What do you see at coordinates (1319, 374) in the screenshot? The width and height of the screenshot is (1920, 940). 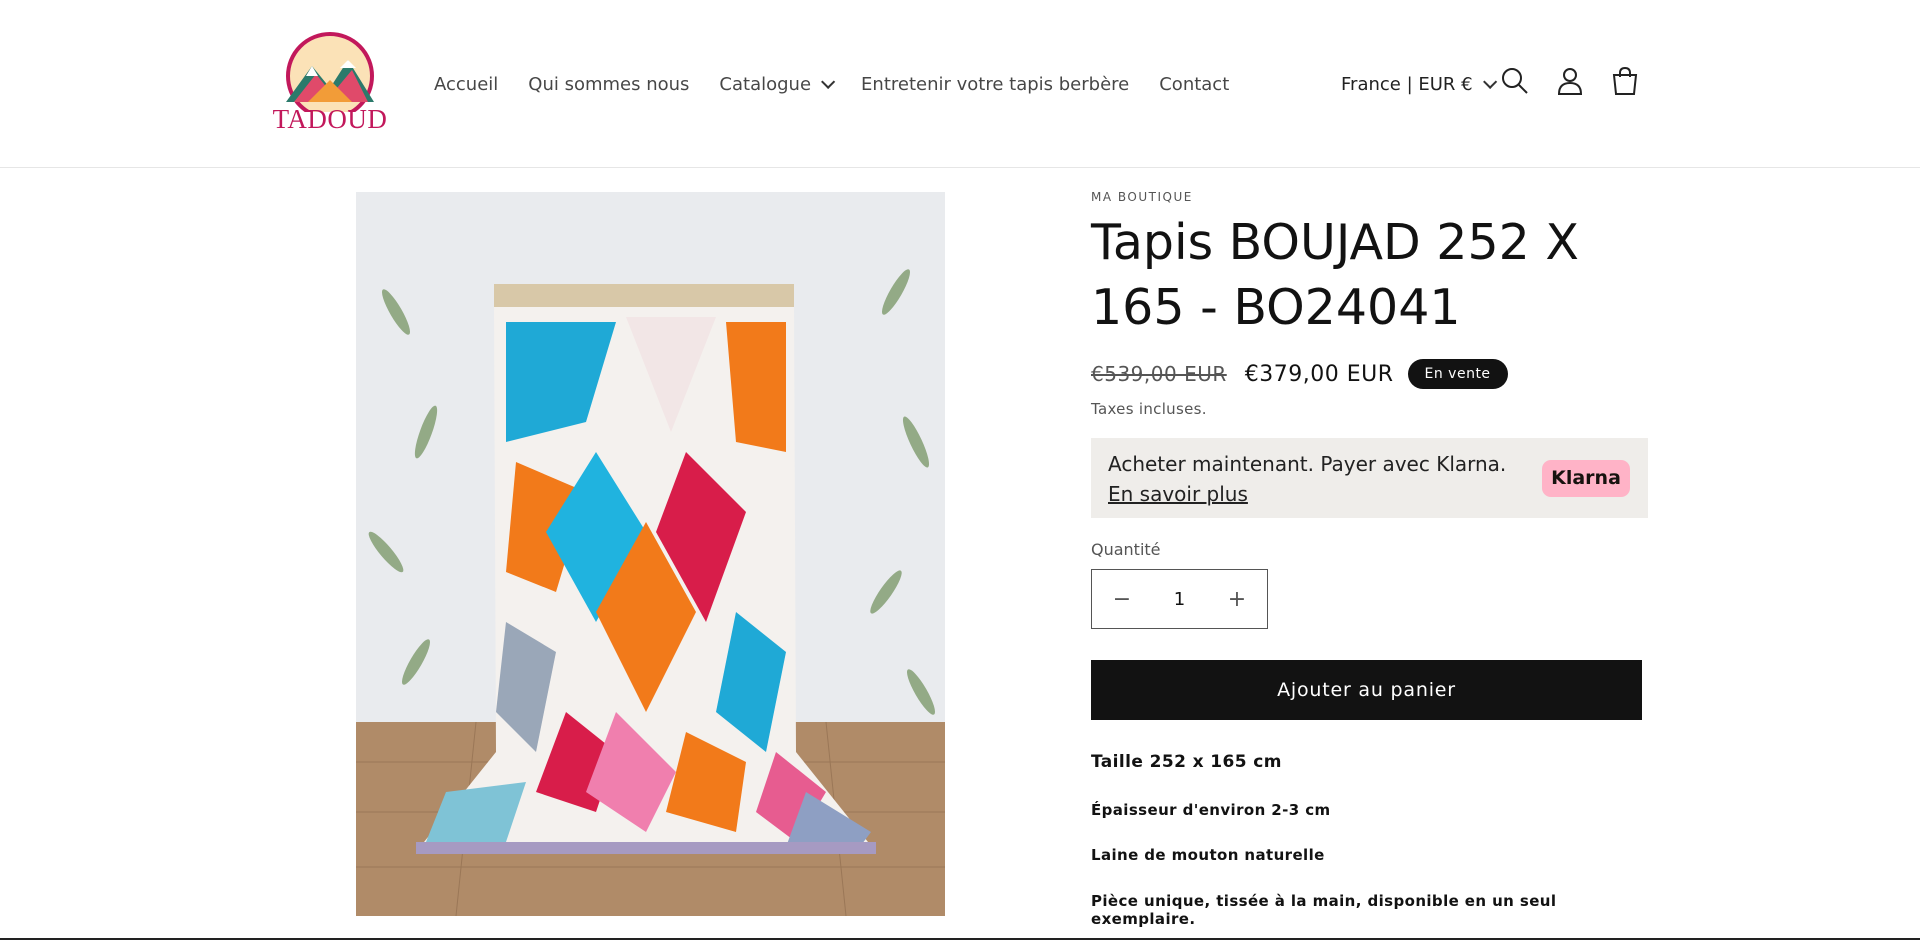 I see `price-sale: €379,00 EUR` at bounding box center [1319, 374].